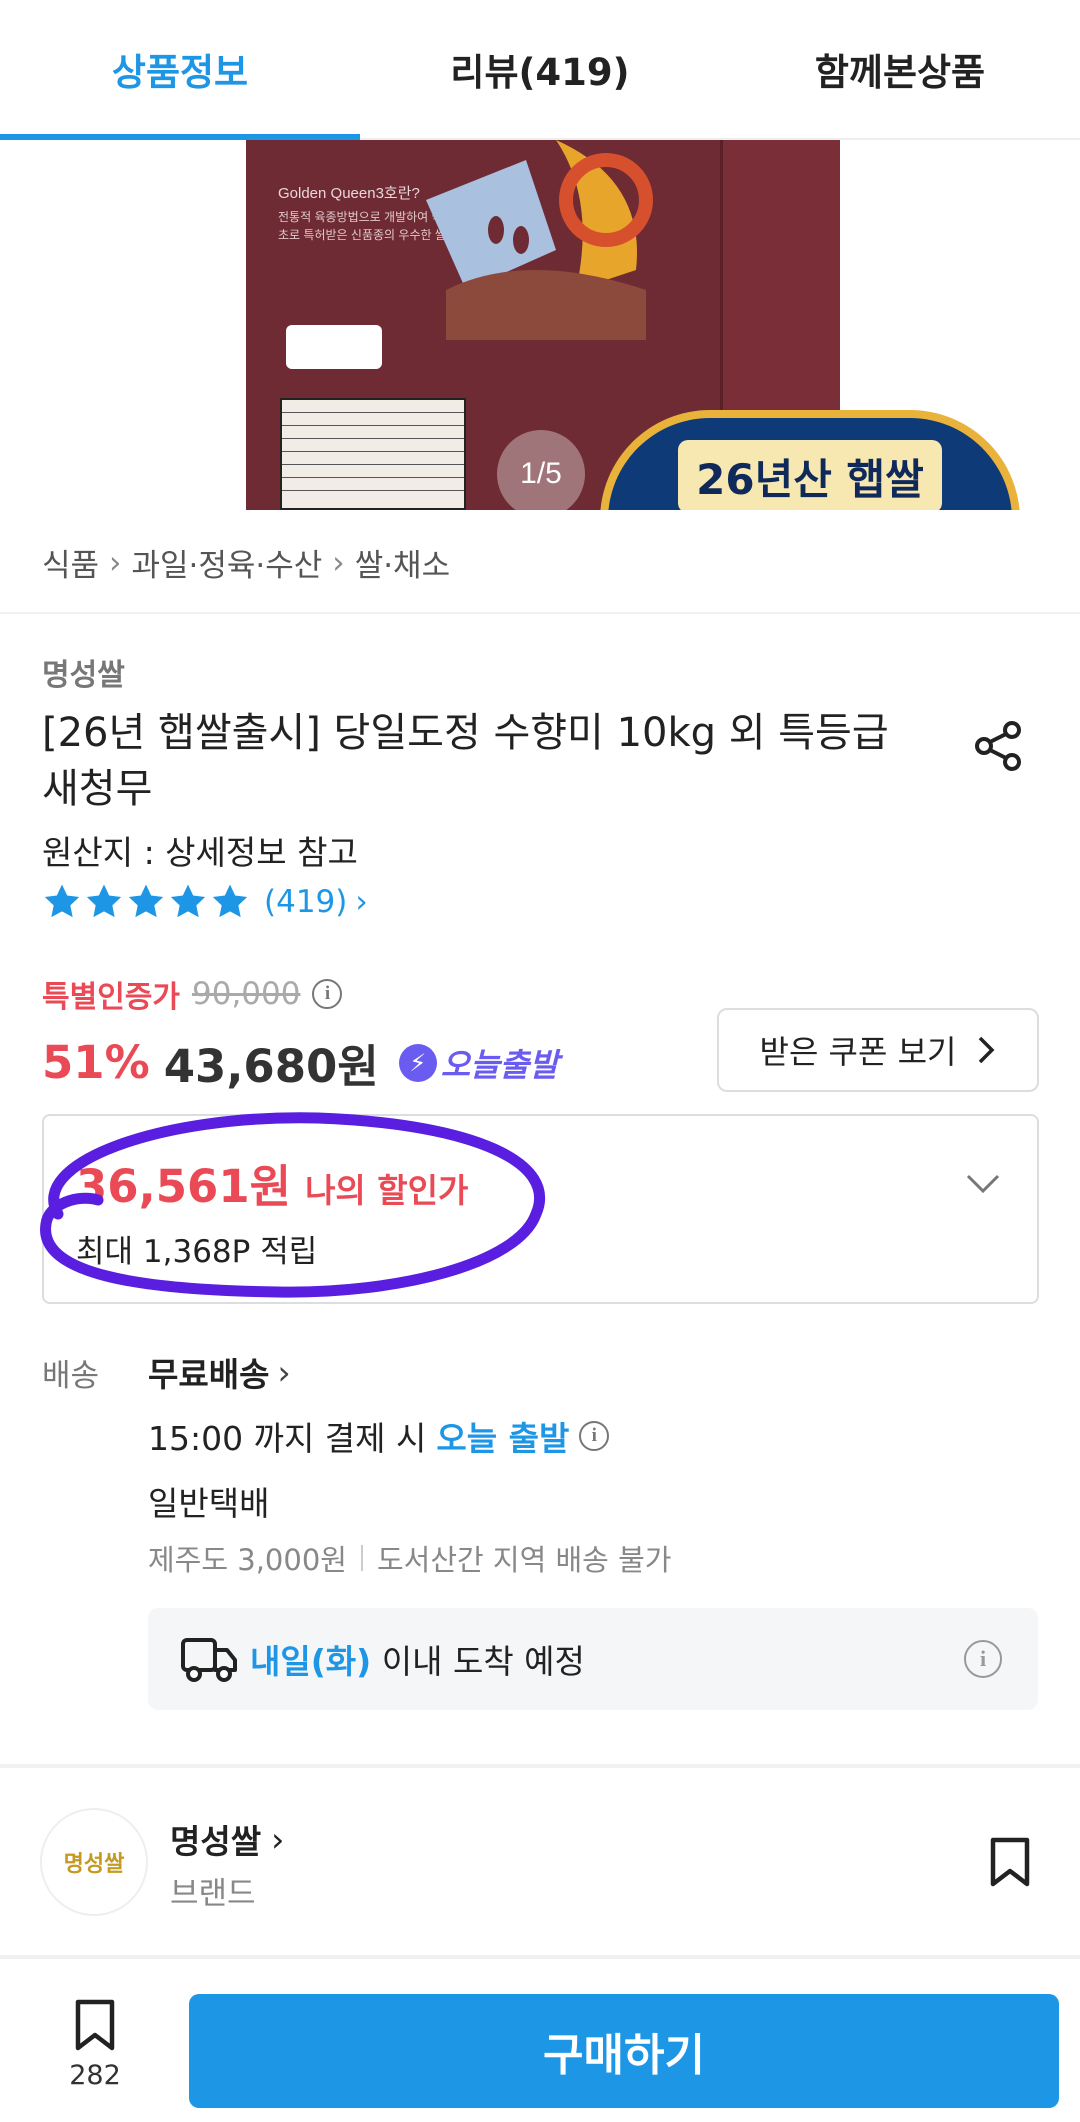 The image size is (1080, 2122). I want to click on origin-info: 원산지 : 상세정보 참고, so click(200, 852).